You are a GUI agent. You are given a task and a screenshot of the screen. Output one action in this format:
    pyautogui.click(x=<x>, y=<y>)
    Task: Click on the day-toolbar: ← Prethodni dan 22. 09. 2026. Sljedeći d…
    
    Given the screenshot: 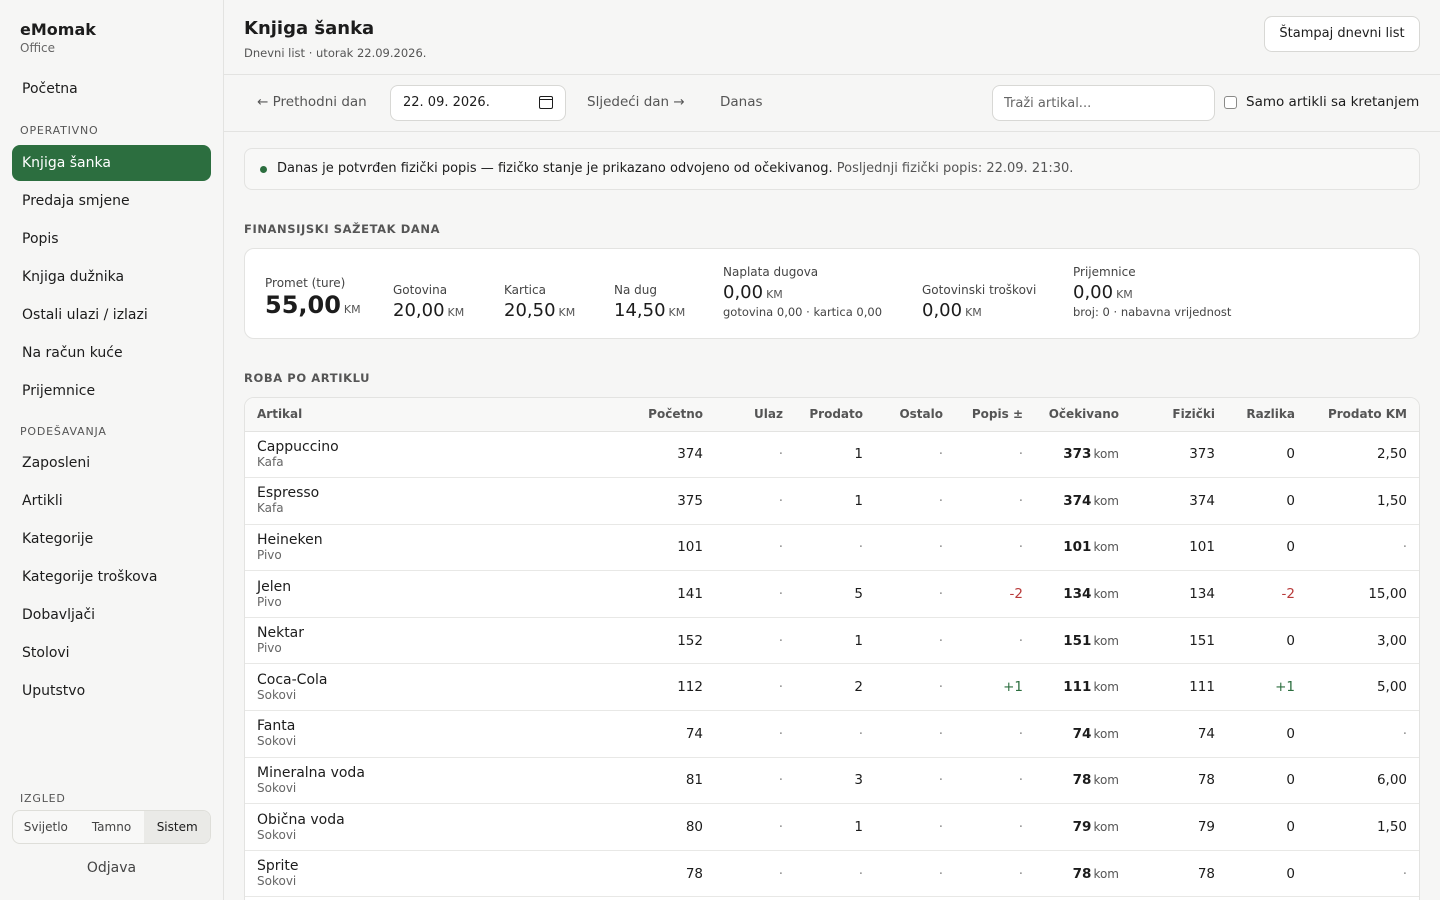 What is the action you would take?
    pyautogui.click(x=832, y=104)
    